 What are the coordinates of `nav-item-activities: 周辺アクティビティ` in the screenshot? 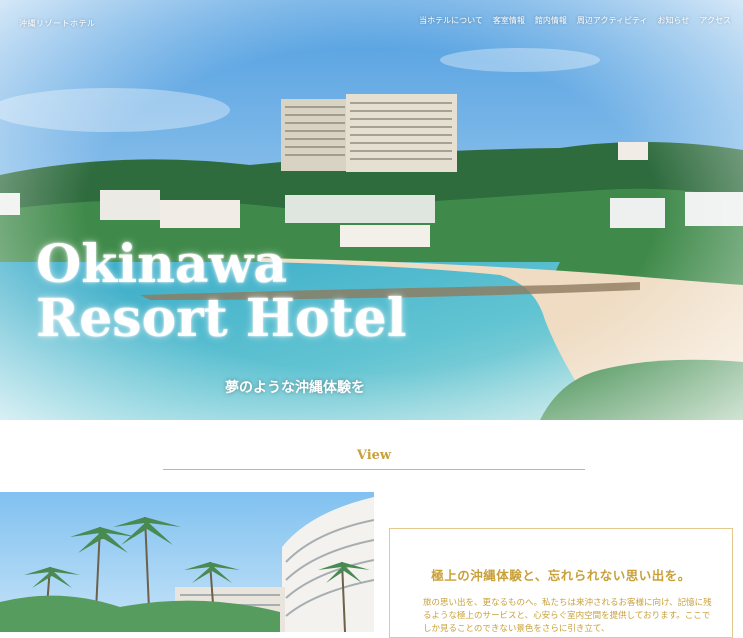 It's located at (612, 20).